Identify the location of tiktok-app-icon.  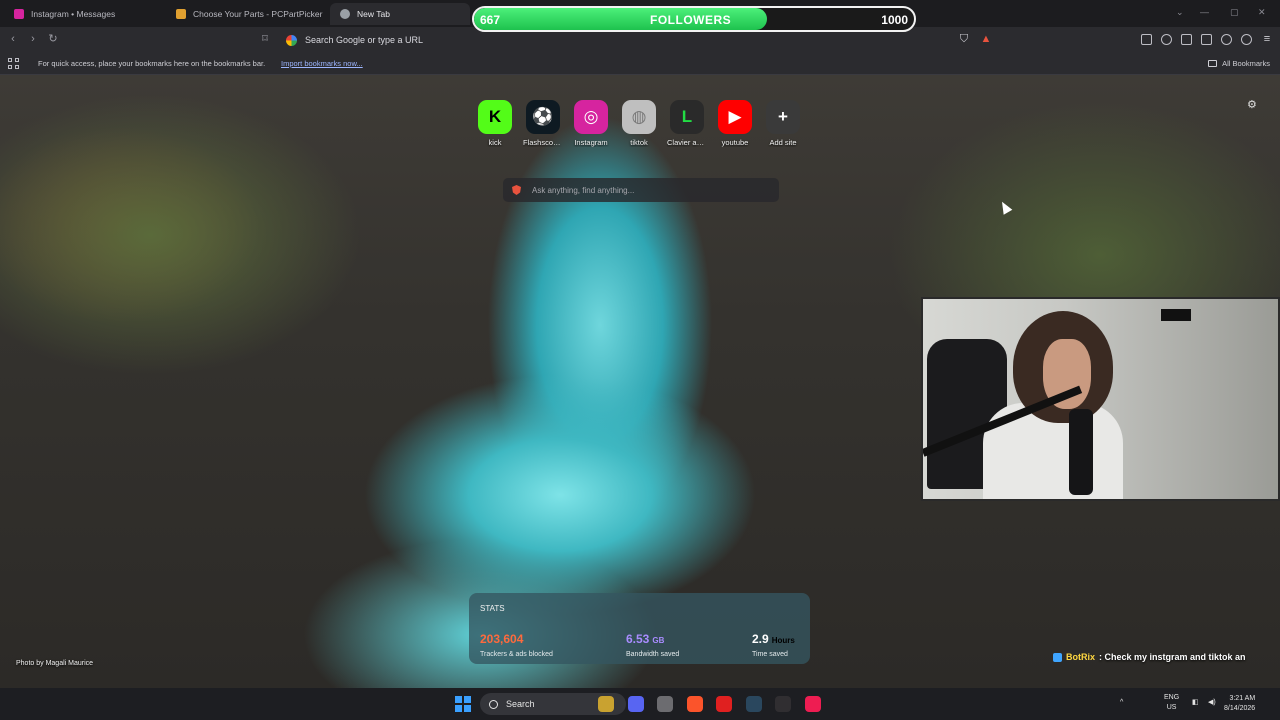
(812, 704).